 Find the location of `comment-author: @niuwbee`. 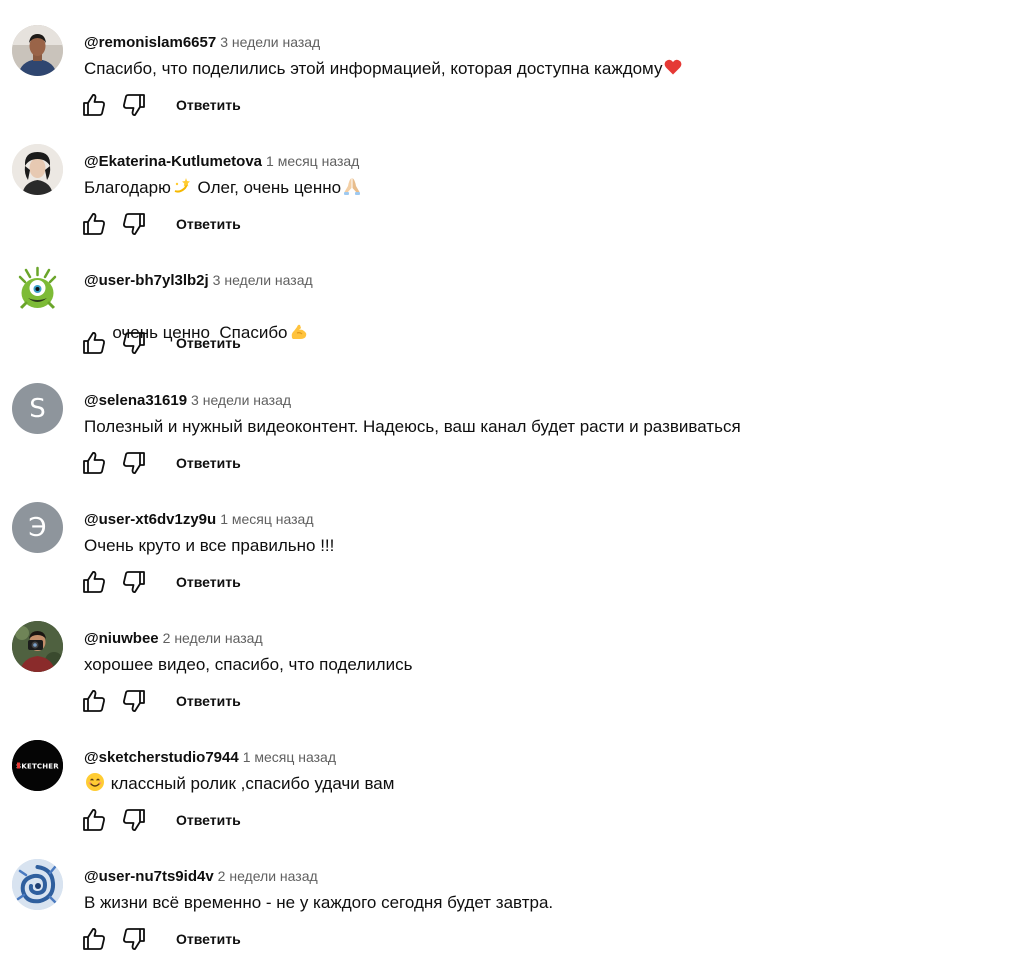

comment-author: @niuwbee is located at coordinates (121, 638).